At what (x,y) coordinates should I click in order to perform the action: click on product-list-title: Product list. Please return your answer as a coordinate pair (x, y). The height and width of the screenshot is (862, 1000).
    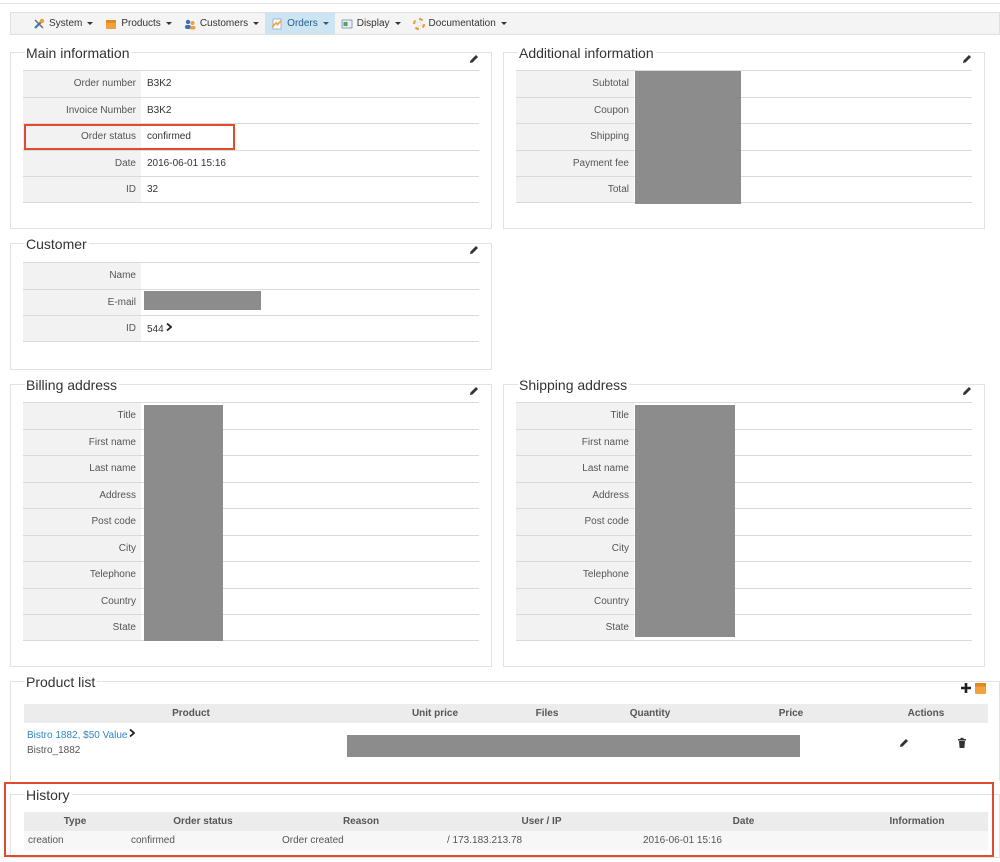
    Looking at the image, I should click on (61, 682).